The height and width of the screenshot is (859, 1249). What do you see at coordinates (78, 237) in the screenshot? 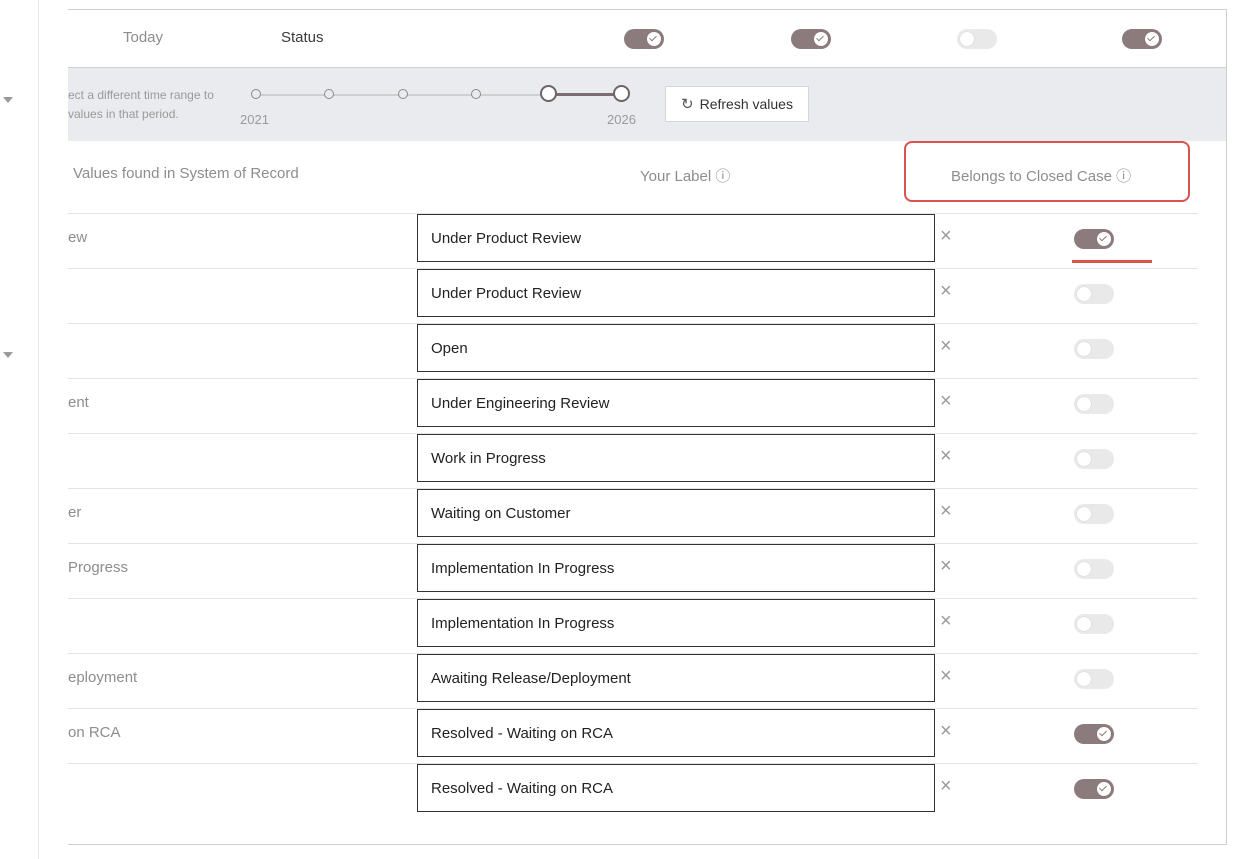
I see `source-value: ew` at bounding box center [78, 237].